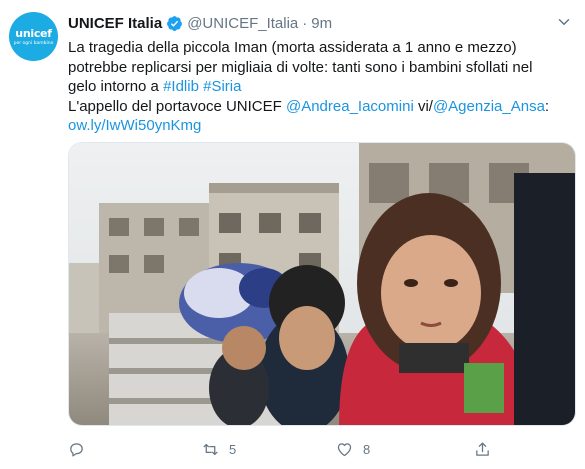 The image size is (585, 469). What do you see at coordinates (547, 106) in the screenshot?
I see `tweet-text-segment: :` at bounding box center [547, 106].